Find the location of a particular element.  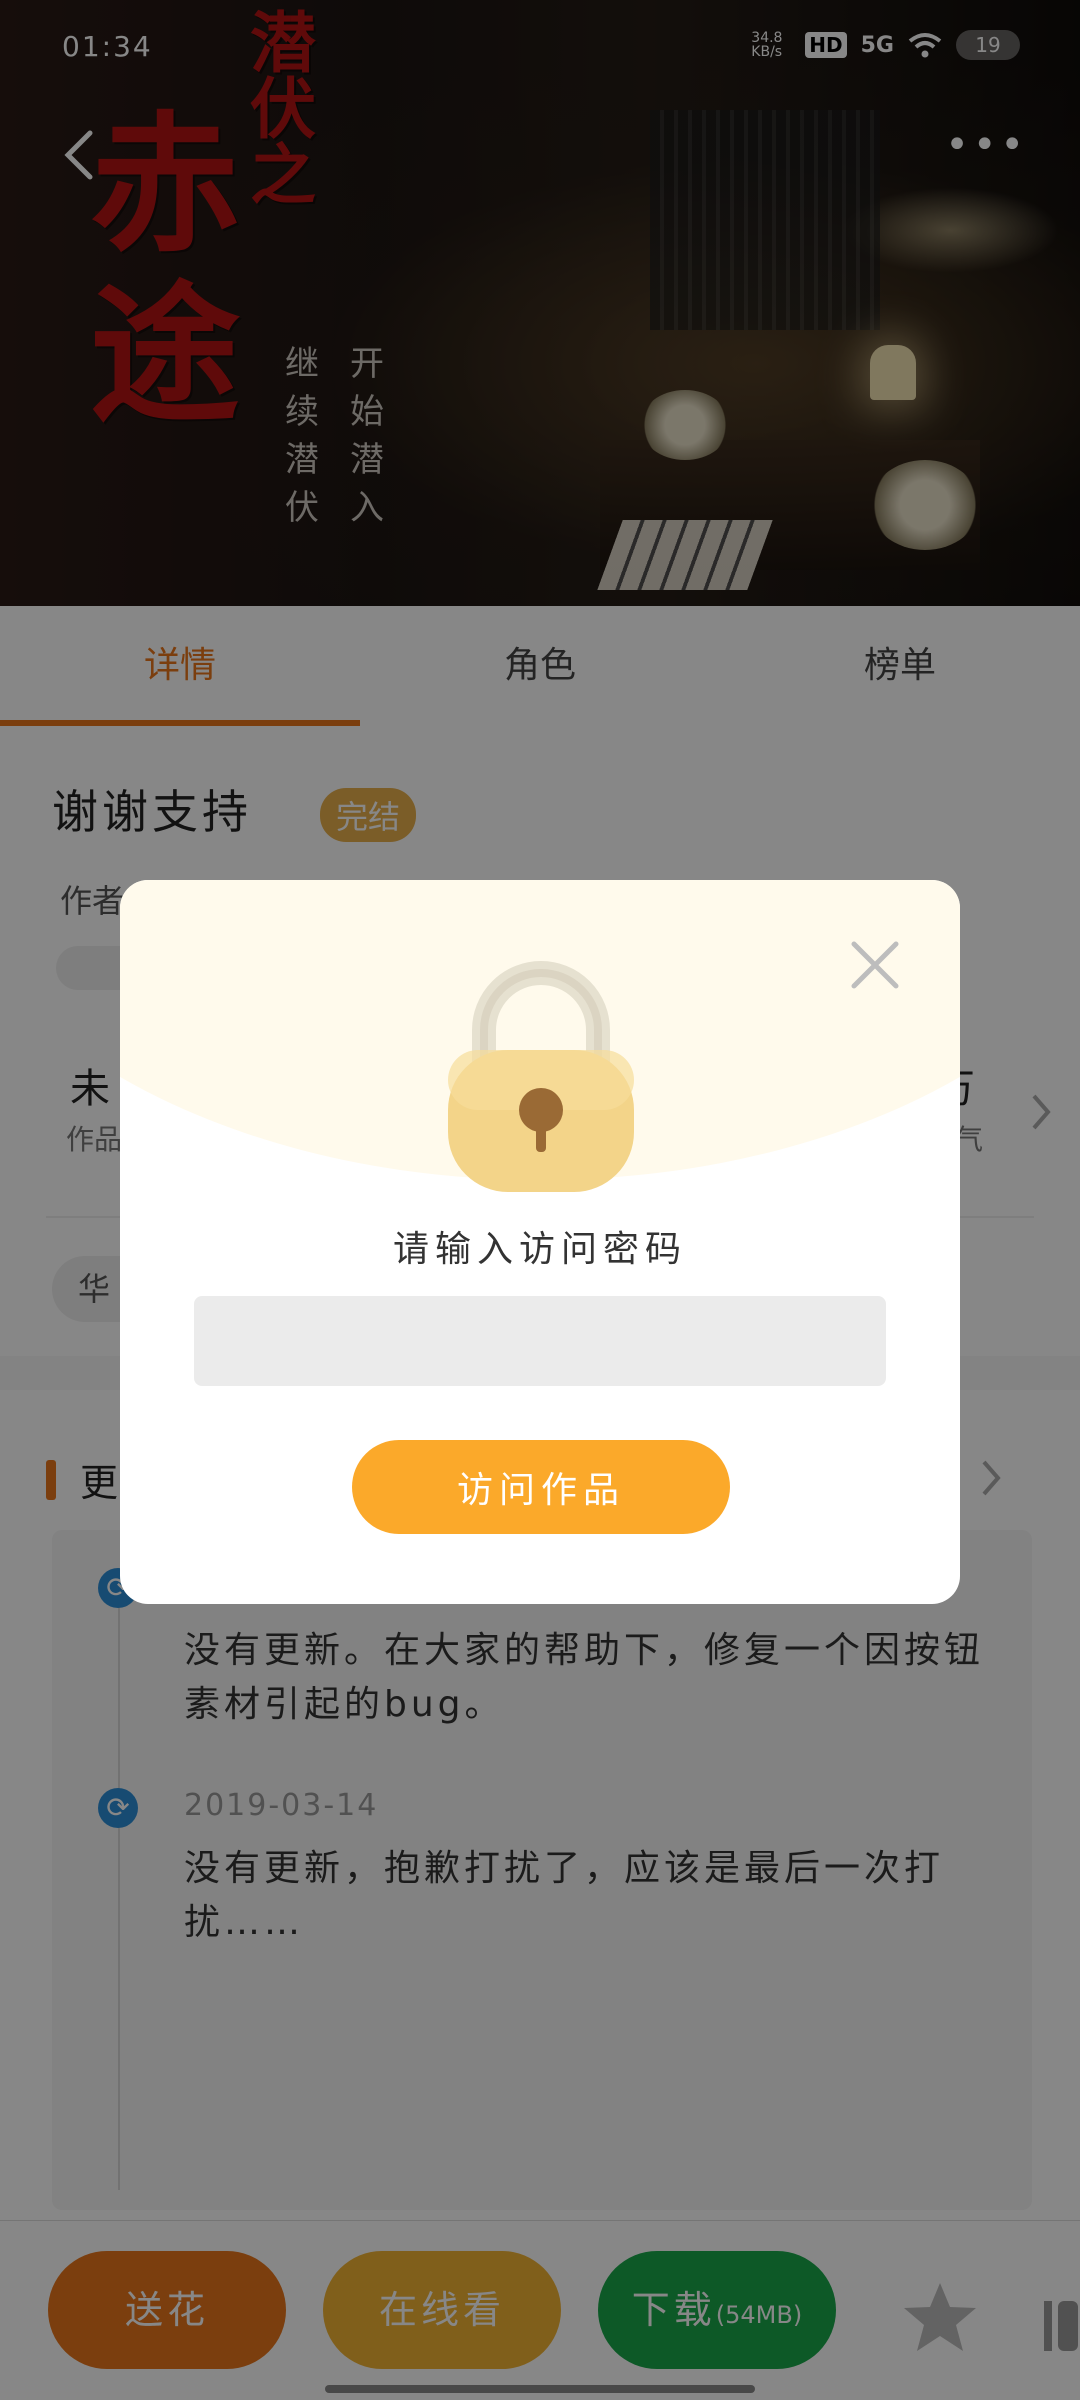

lock-icon is located at coordinates (541, 1076).